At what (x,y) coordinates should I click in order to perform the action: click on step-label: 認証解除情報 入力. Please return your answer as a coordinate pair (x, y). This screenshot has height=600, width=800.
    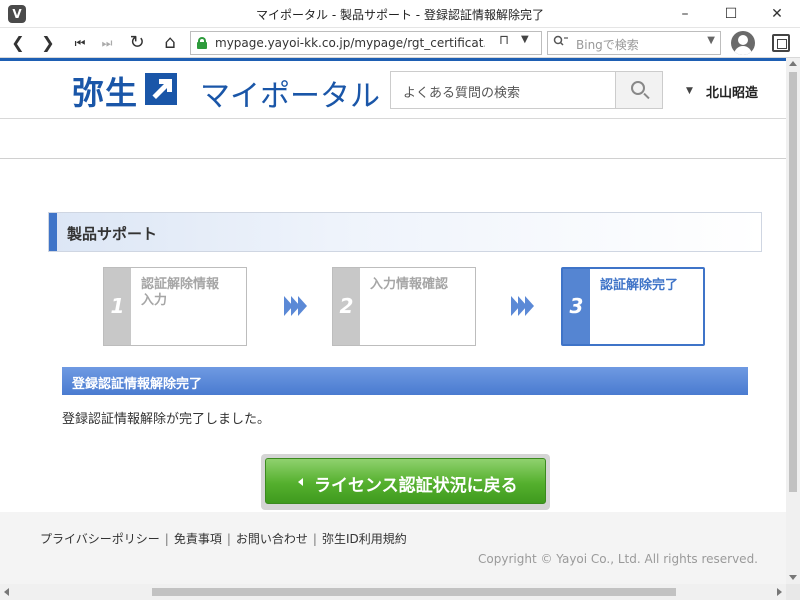
    Looking at the image, I should click on (180, 293).